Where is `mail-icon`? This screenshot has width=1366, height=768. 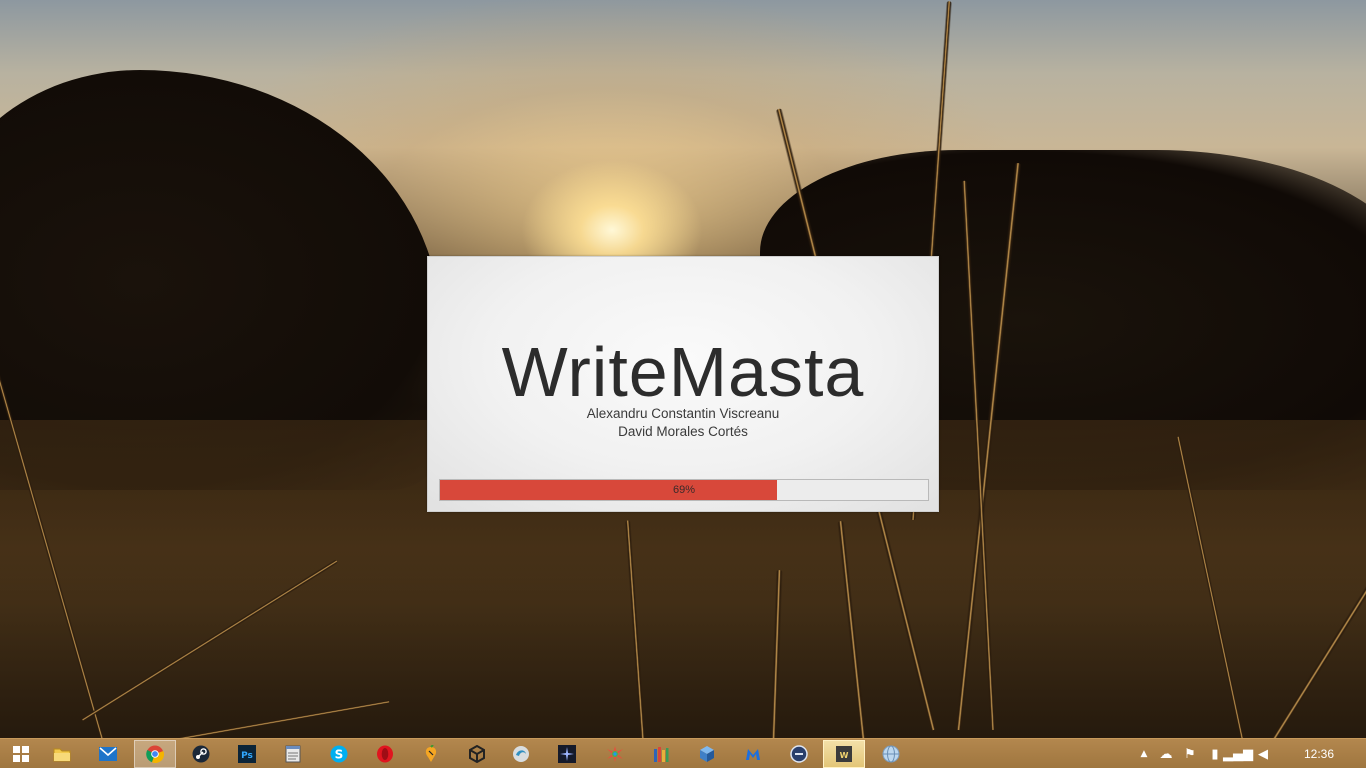 mail-icon is located at coordinates (108, 754).